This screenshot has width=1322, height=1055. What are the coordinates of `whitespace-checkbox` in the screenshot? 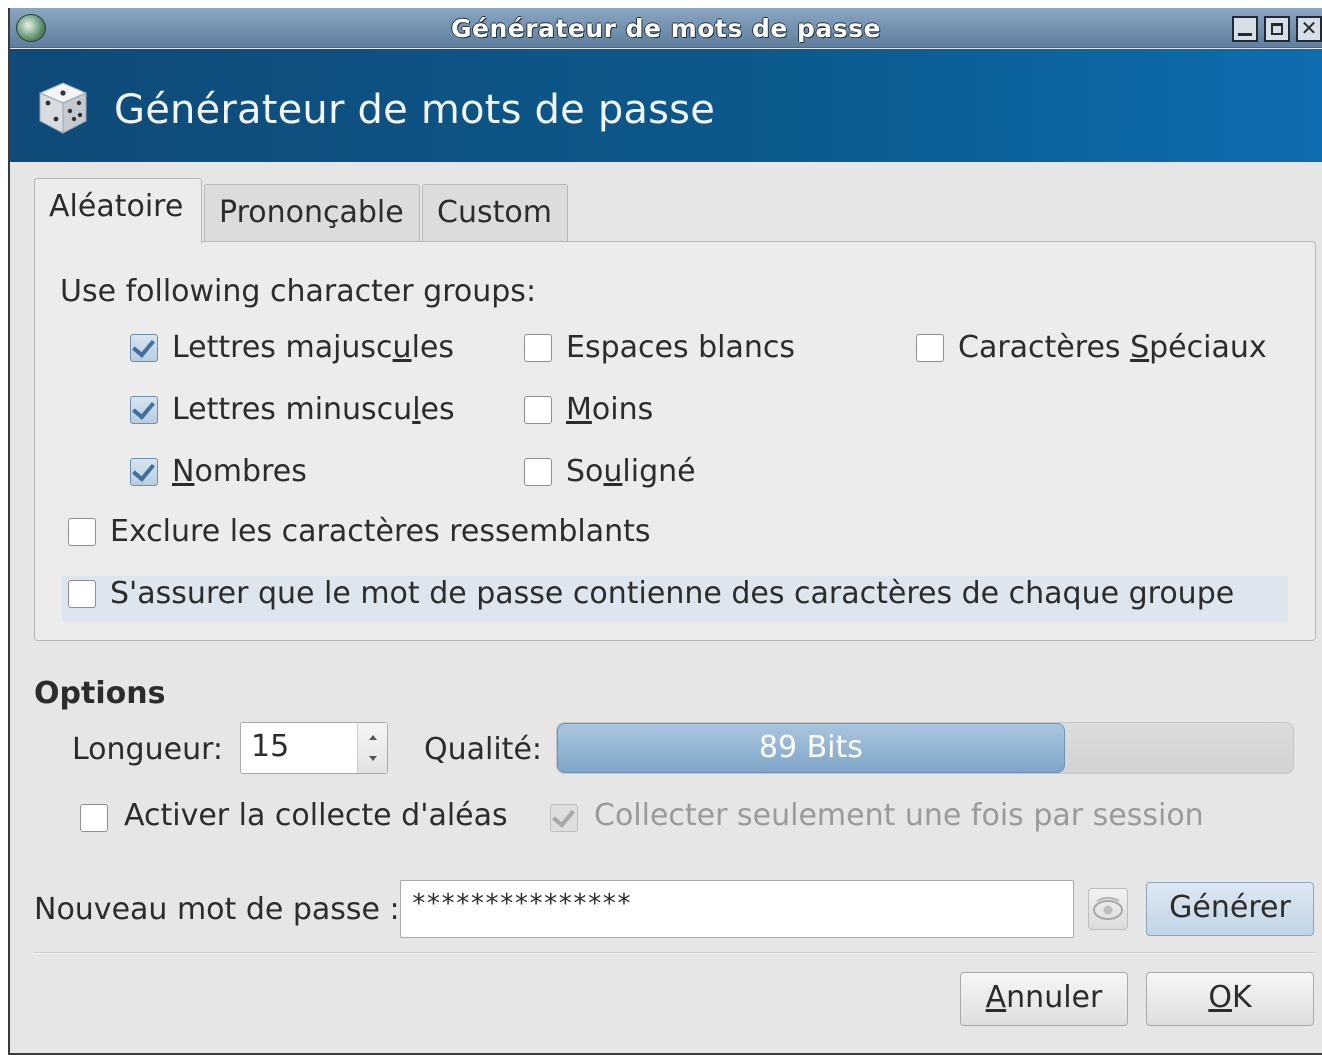 It's located at (538, 348).